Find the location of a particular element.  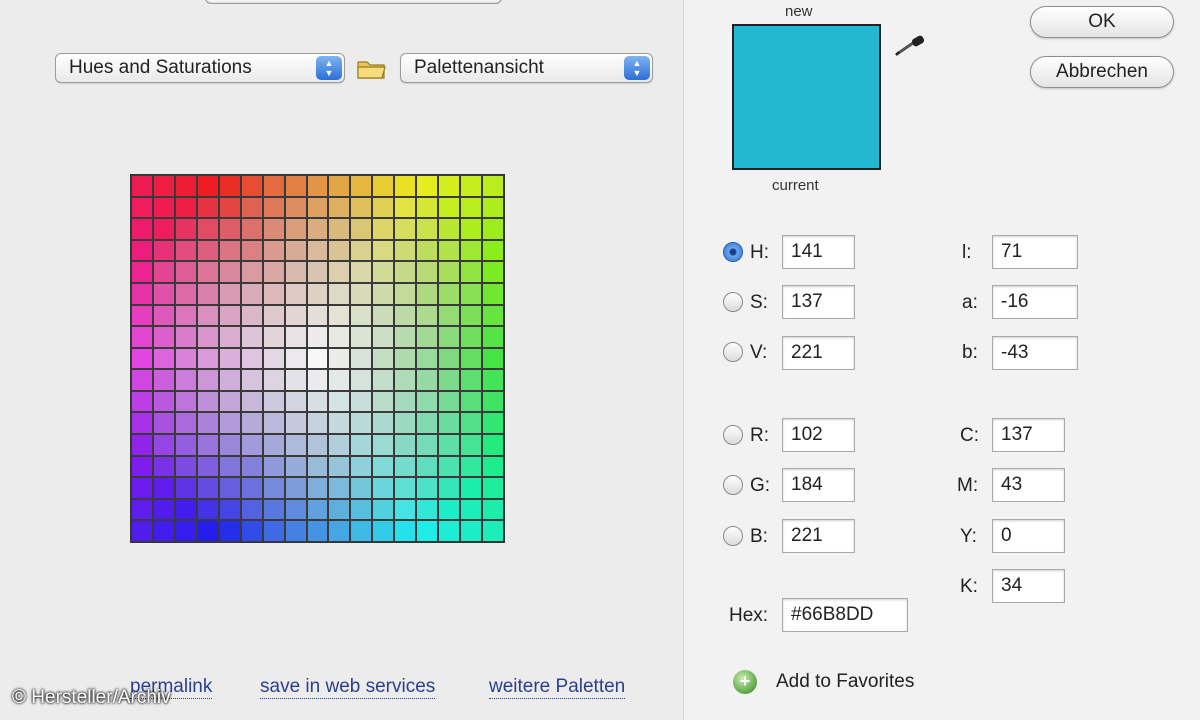

m-field: 43 is located at coordinates (1028, 485).